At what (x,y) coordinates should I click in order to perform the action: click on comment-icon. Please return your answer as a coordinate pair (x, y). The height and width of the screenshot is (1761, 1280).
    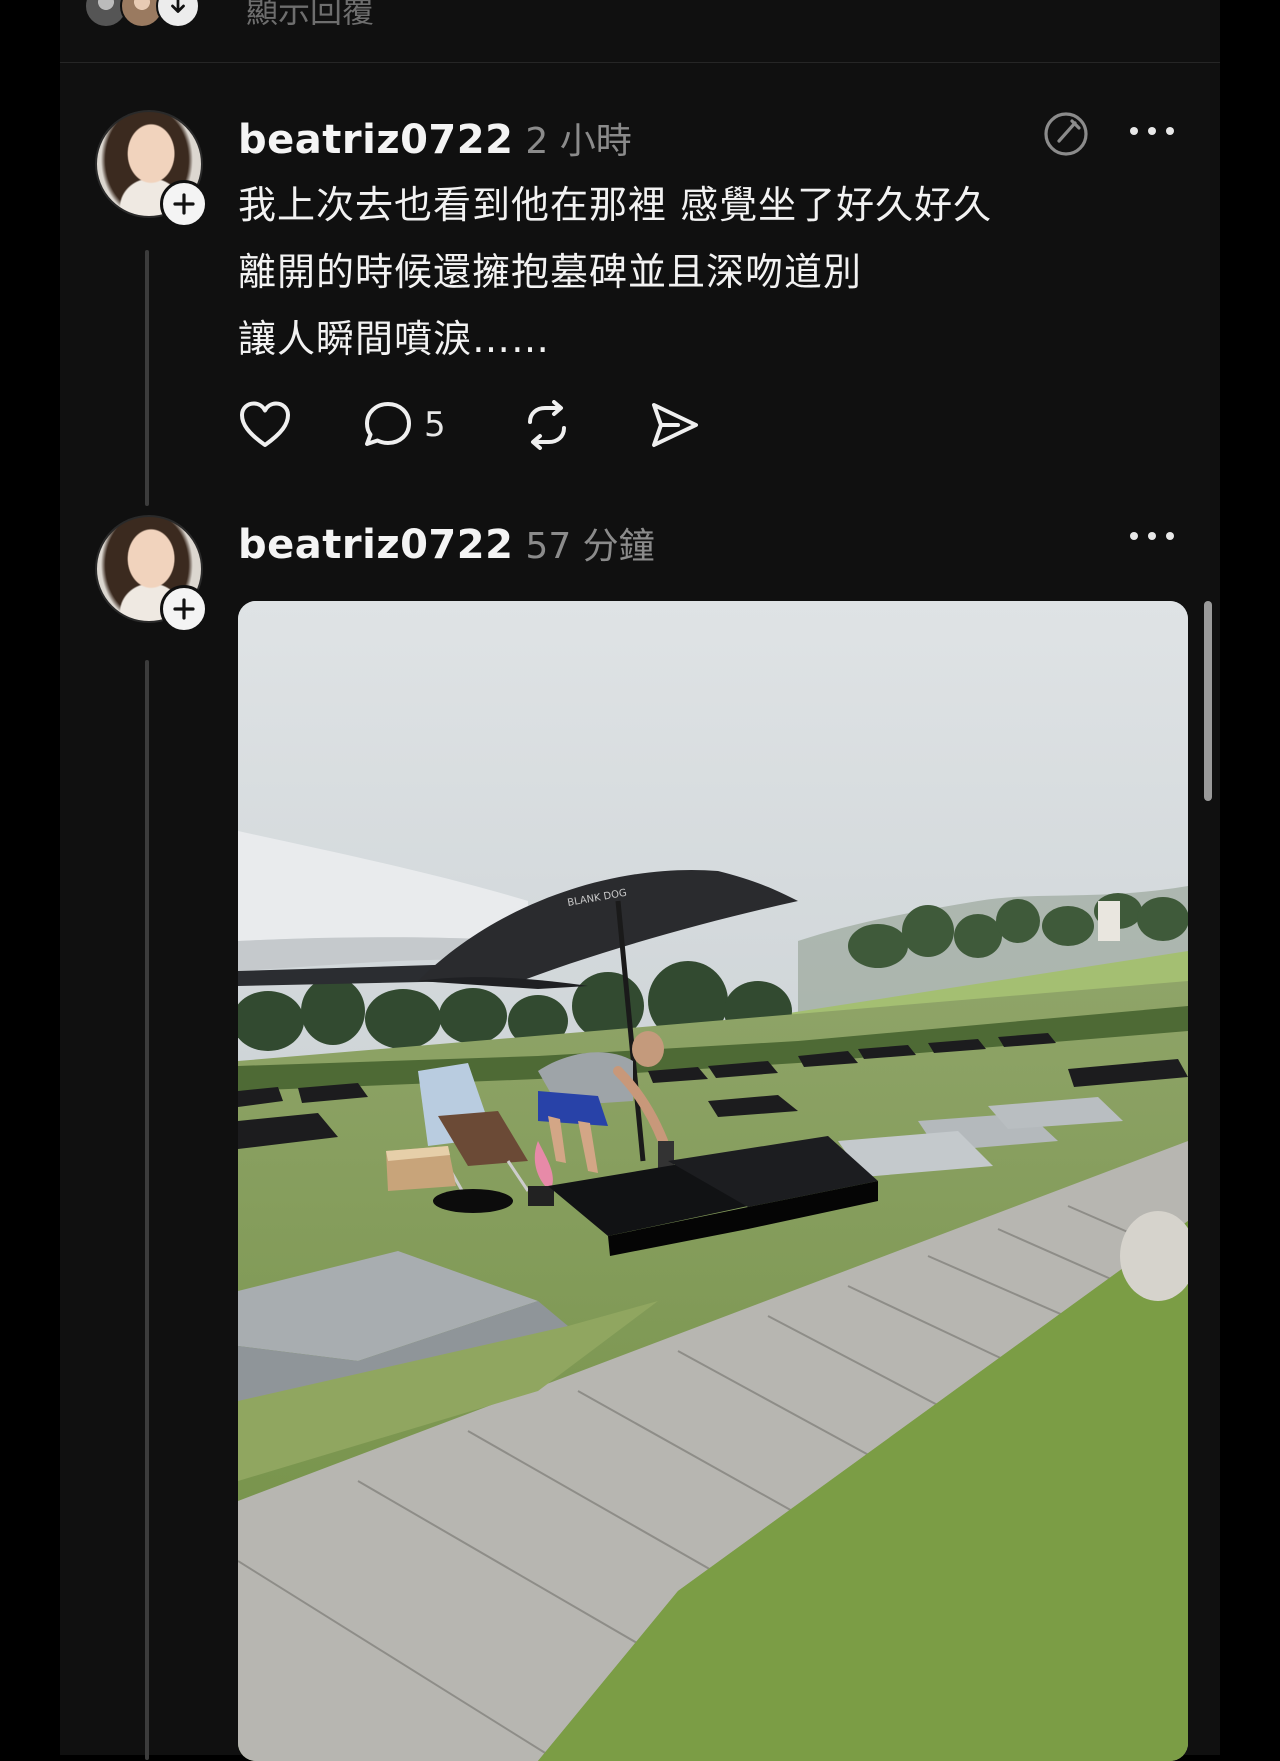
    Looking at the image, I should click on (388, 424).